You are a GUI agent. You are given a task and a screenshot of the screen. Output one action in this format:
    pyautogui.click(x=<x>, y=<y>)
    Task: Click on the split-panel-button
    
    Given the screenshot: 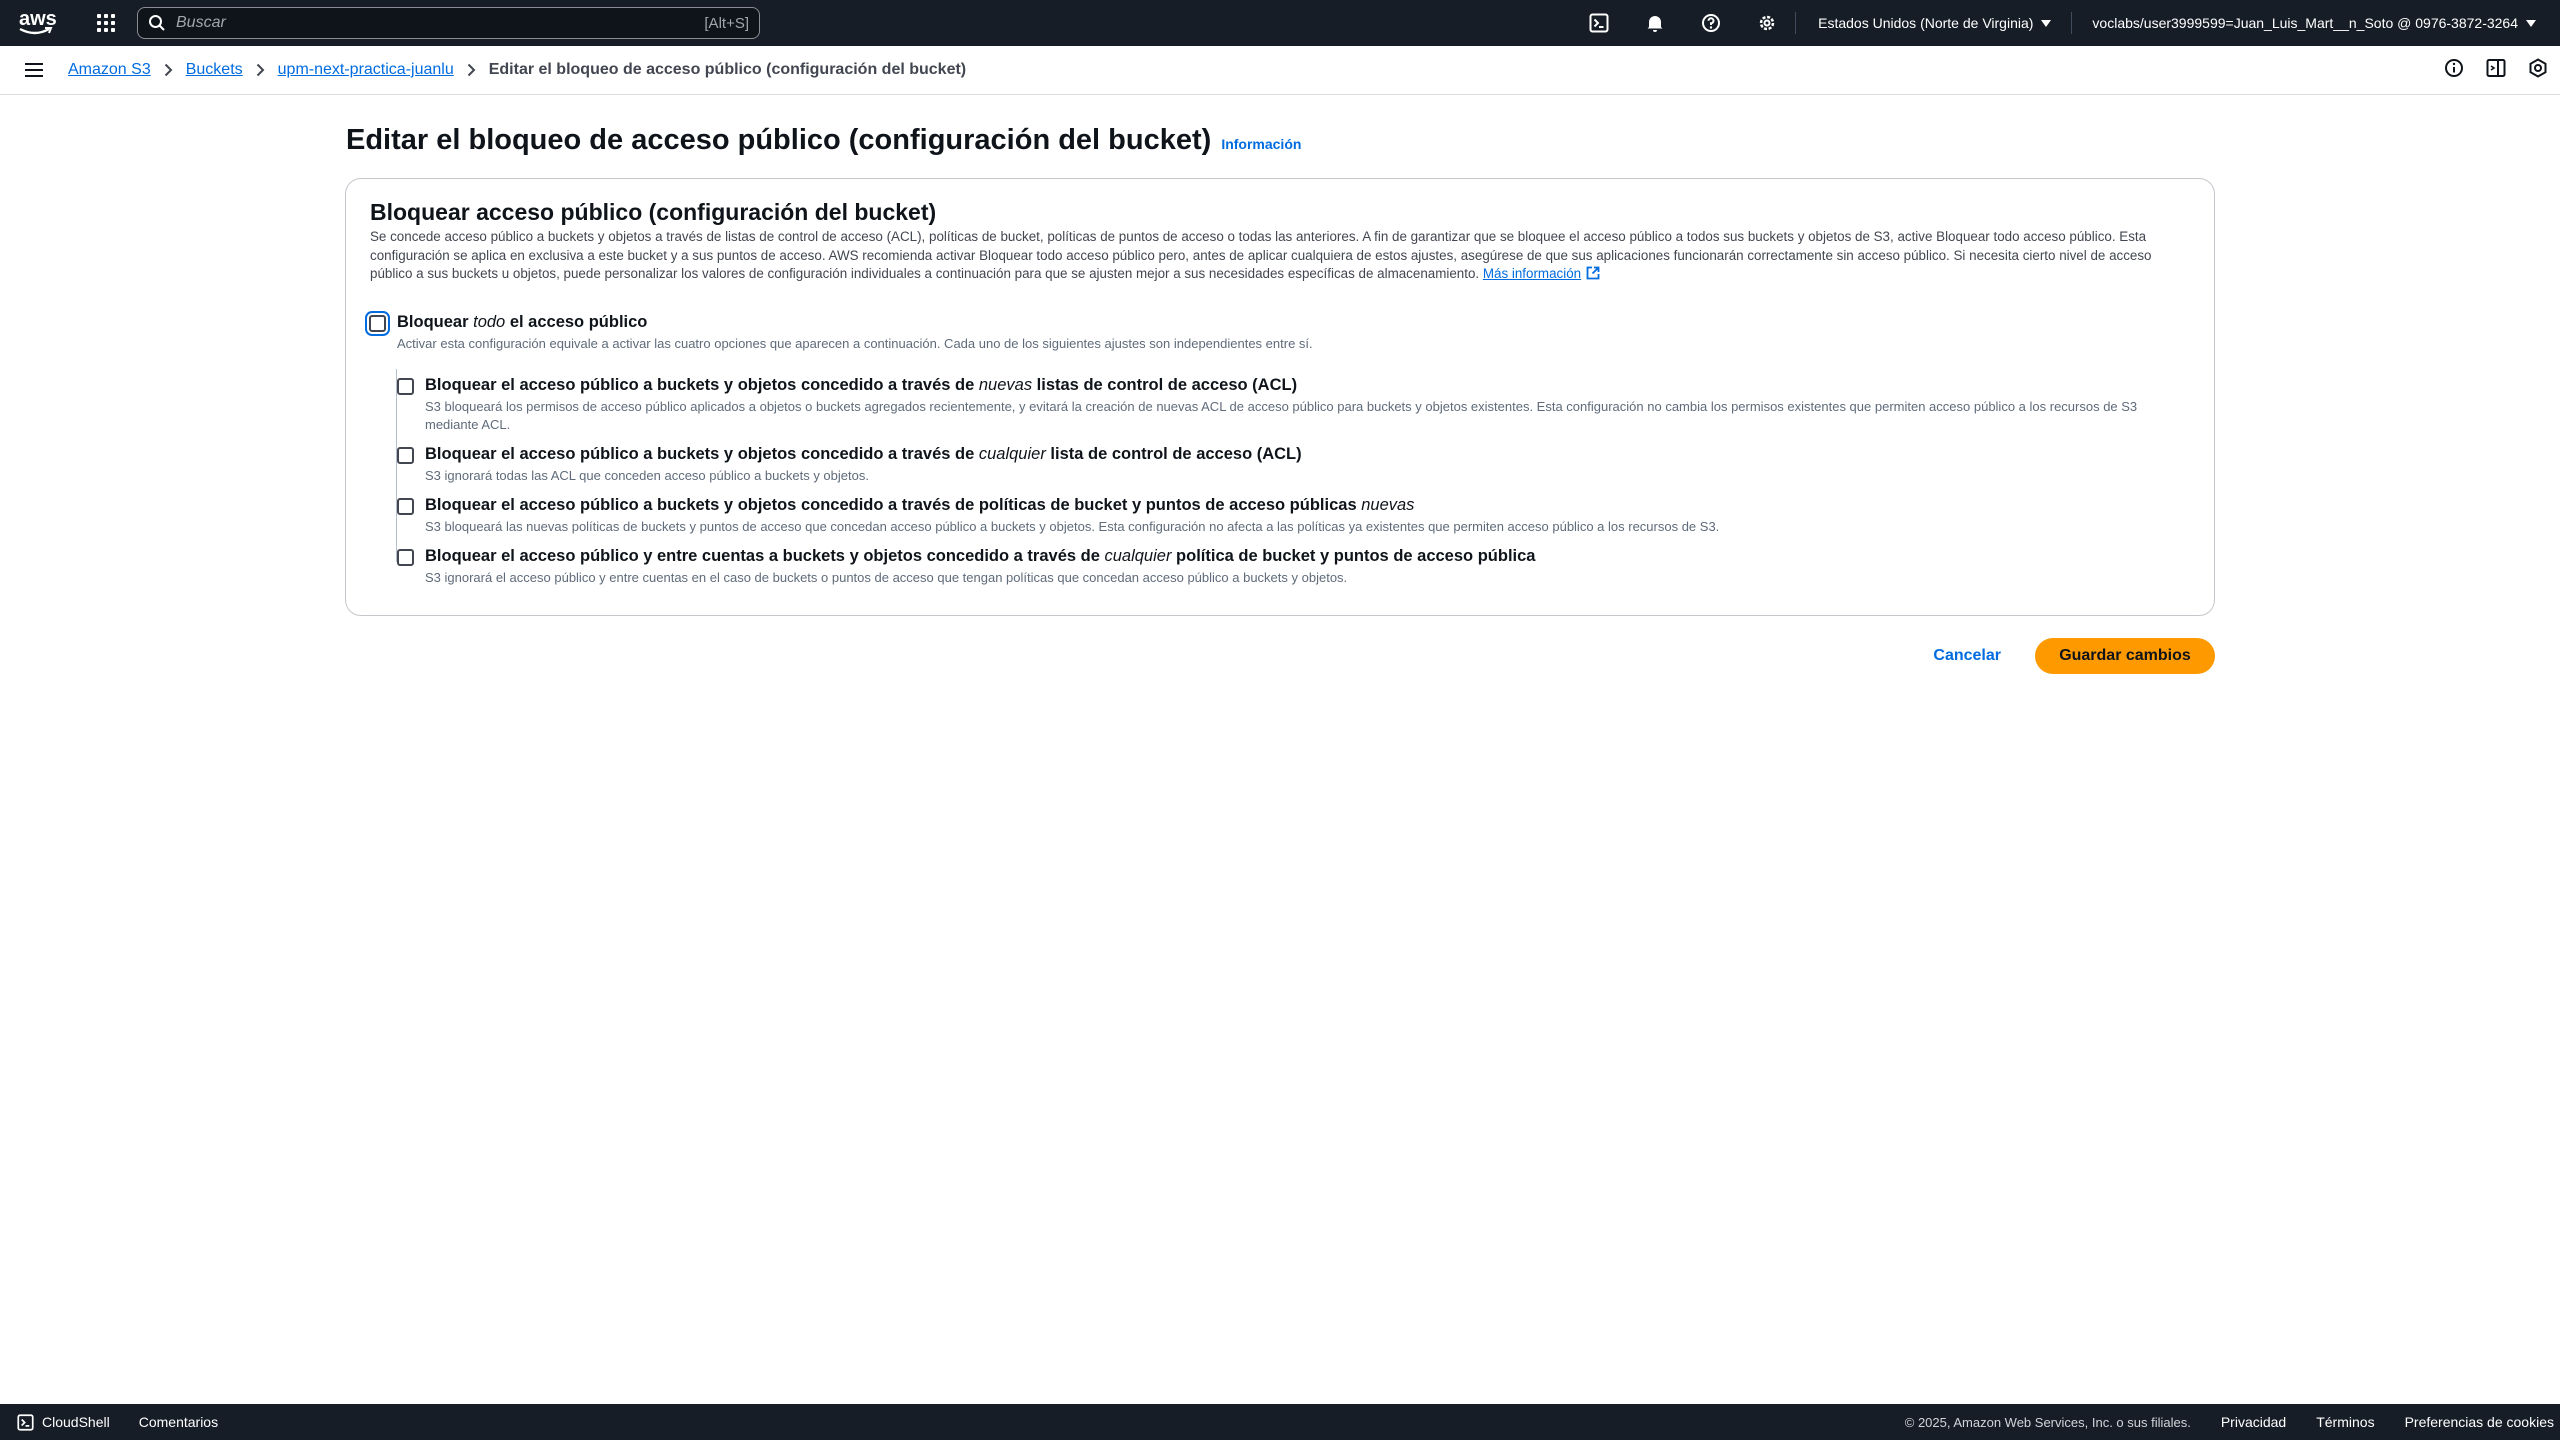 What is the action you would take?
    pyautogui.click(x=2496, y=70)
    